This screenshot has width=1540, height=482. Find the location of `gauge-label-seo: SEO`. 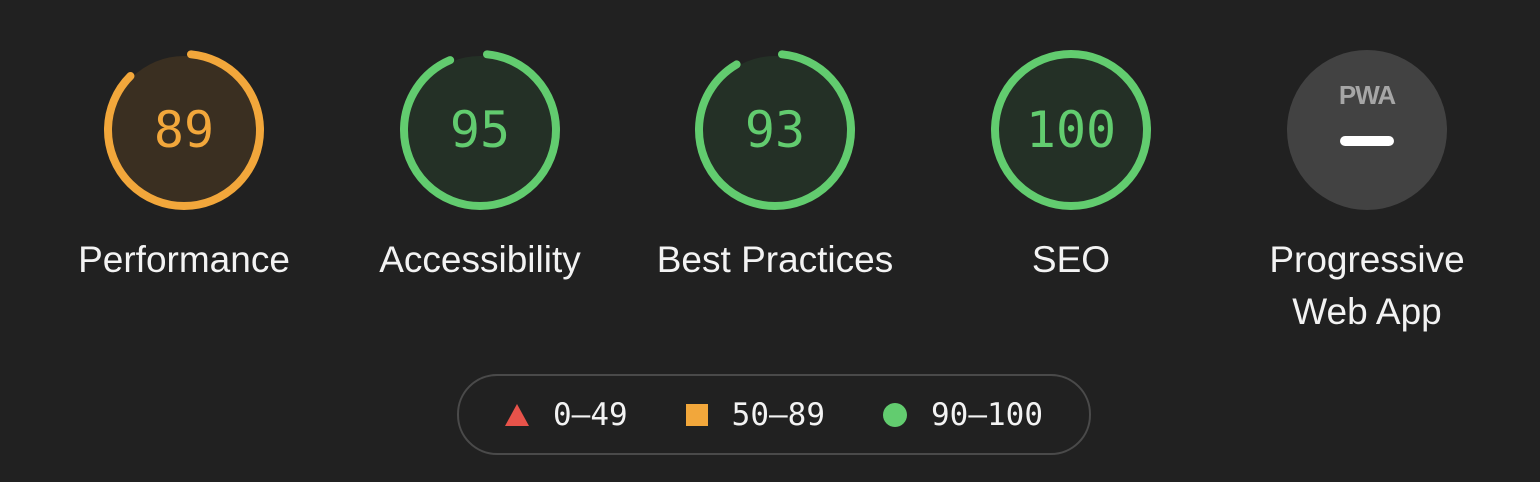

gauge-label-seo: SEO is located at coordinates (1071, 259).